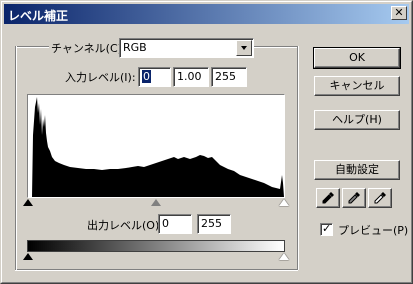  I want to click on group-border-right, so click(298, 158).